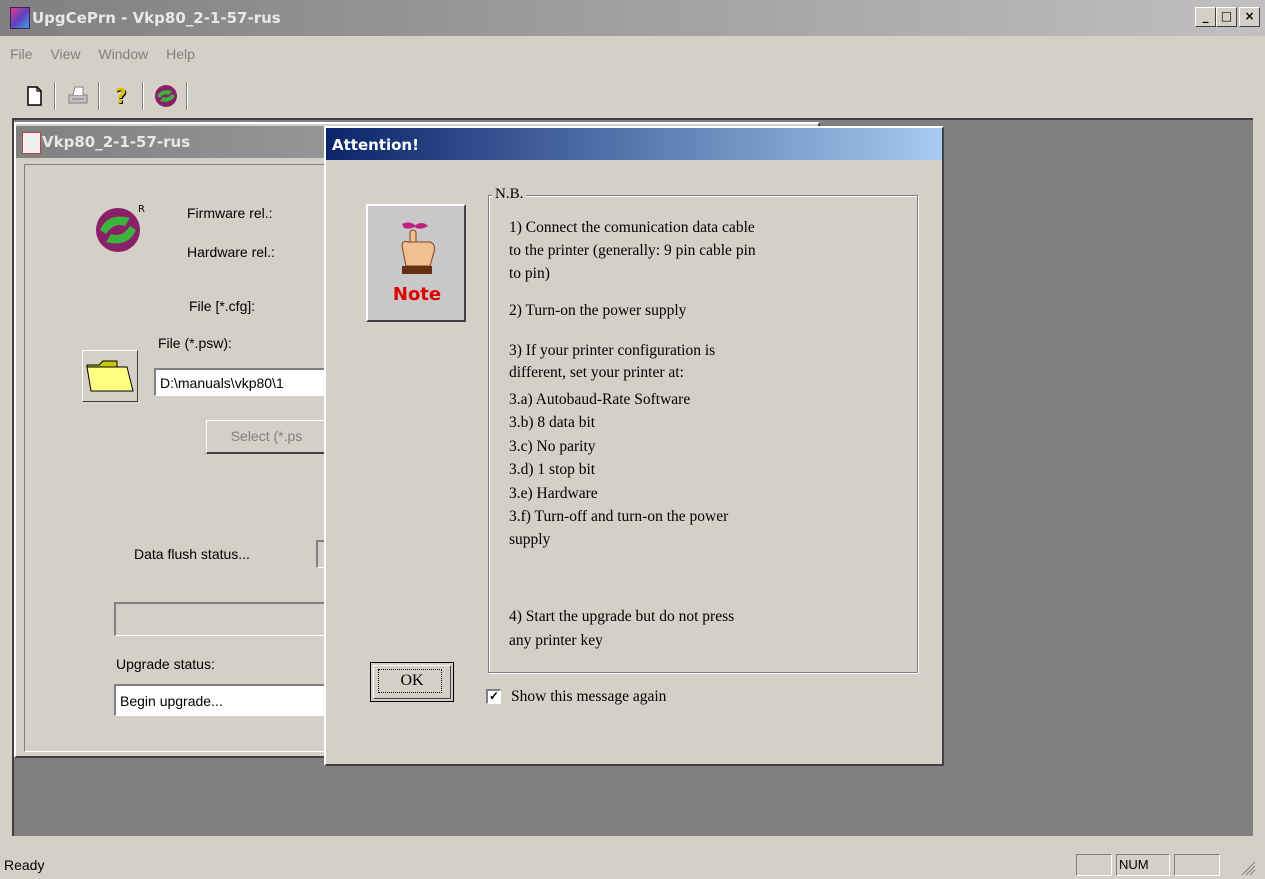 This screenshot has width=1265, height=879. I want to click on nb-line: 2) Turn-on the power supply, so click(598, 310).